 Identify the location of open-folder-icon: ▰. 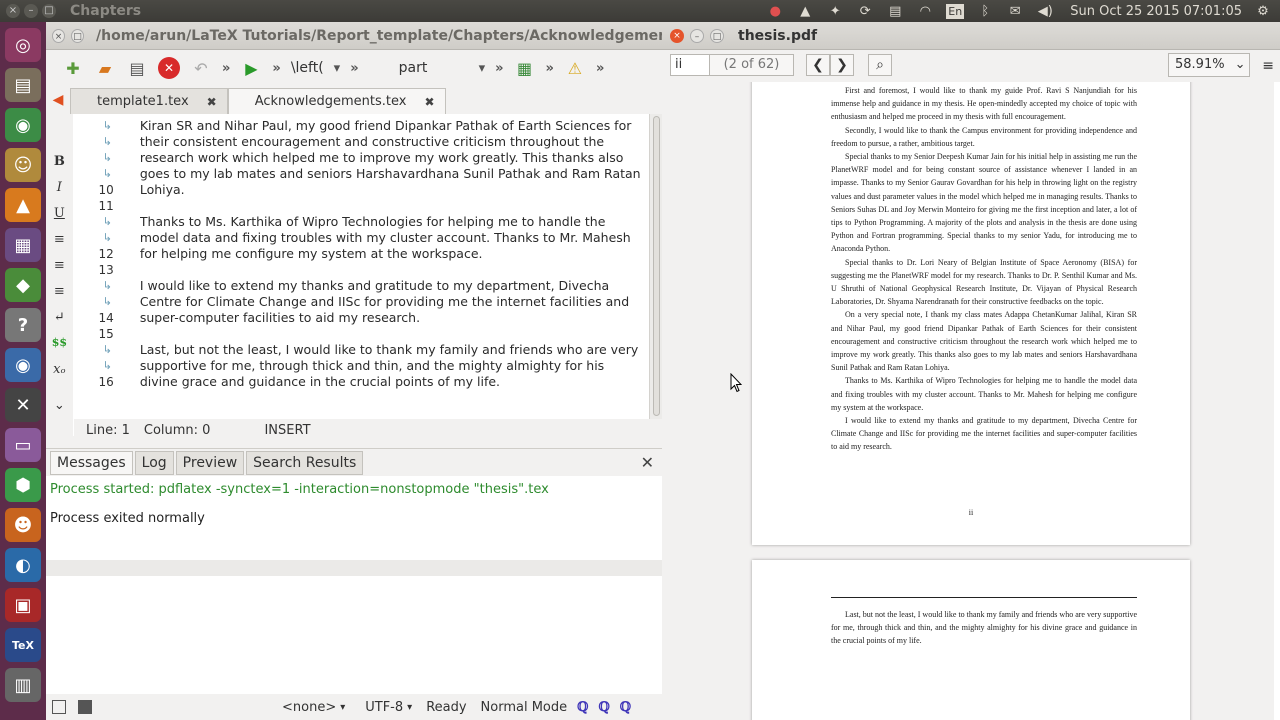
(105, 68).